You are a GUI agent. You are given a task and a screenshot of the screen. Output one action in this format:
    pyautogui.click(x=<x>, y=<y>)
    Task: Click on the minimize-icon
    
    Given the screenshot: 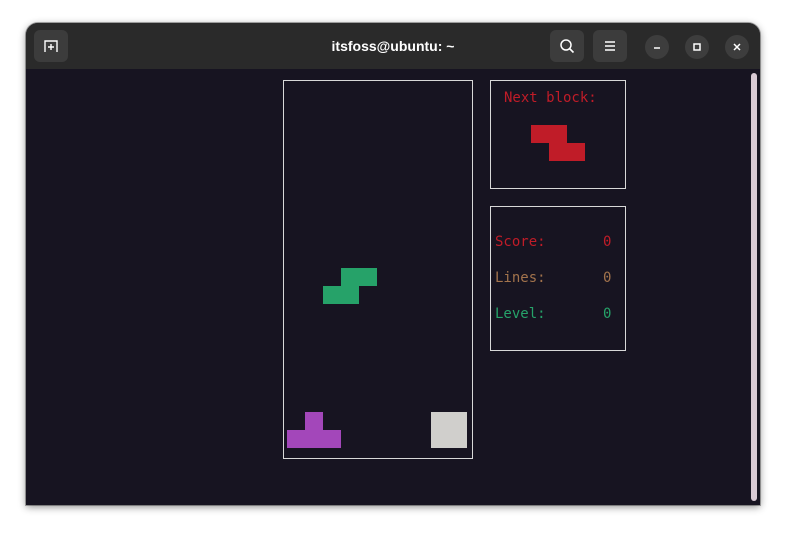 What is the action you would take?
    pyautogui.click(x=657, y=48)
    